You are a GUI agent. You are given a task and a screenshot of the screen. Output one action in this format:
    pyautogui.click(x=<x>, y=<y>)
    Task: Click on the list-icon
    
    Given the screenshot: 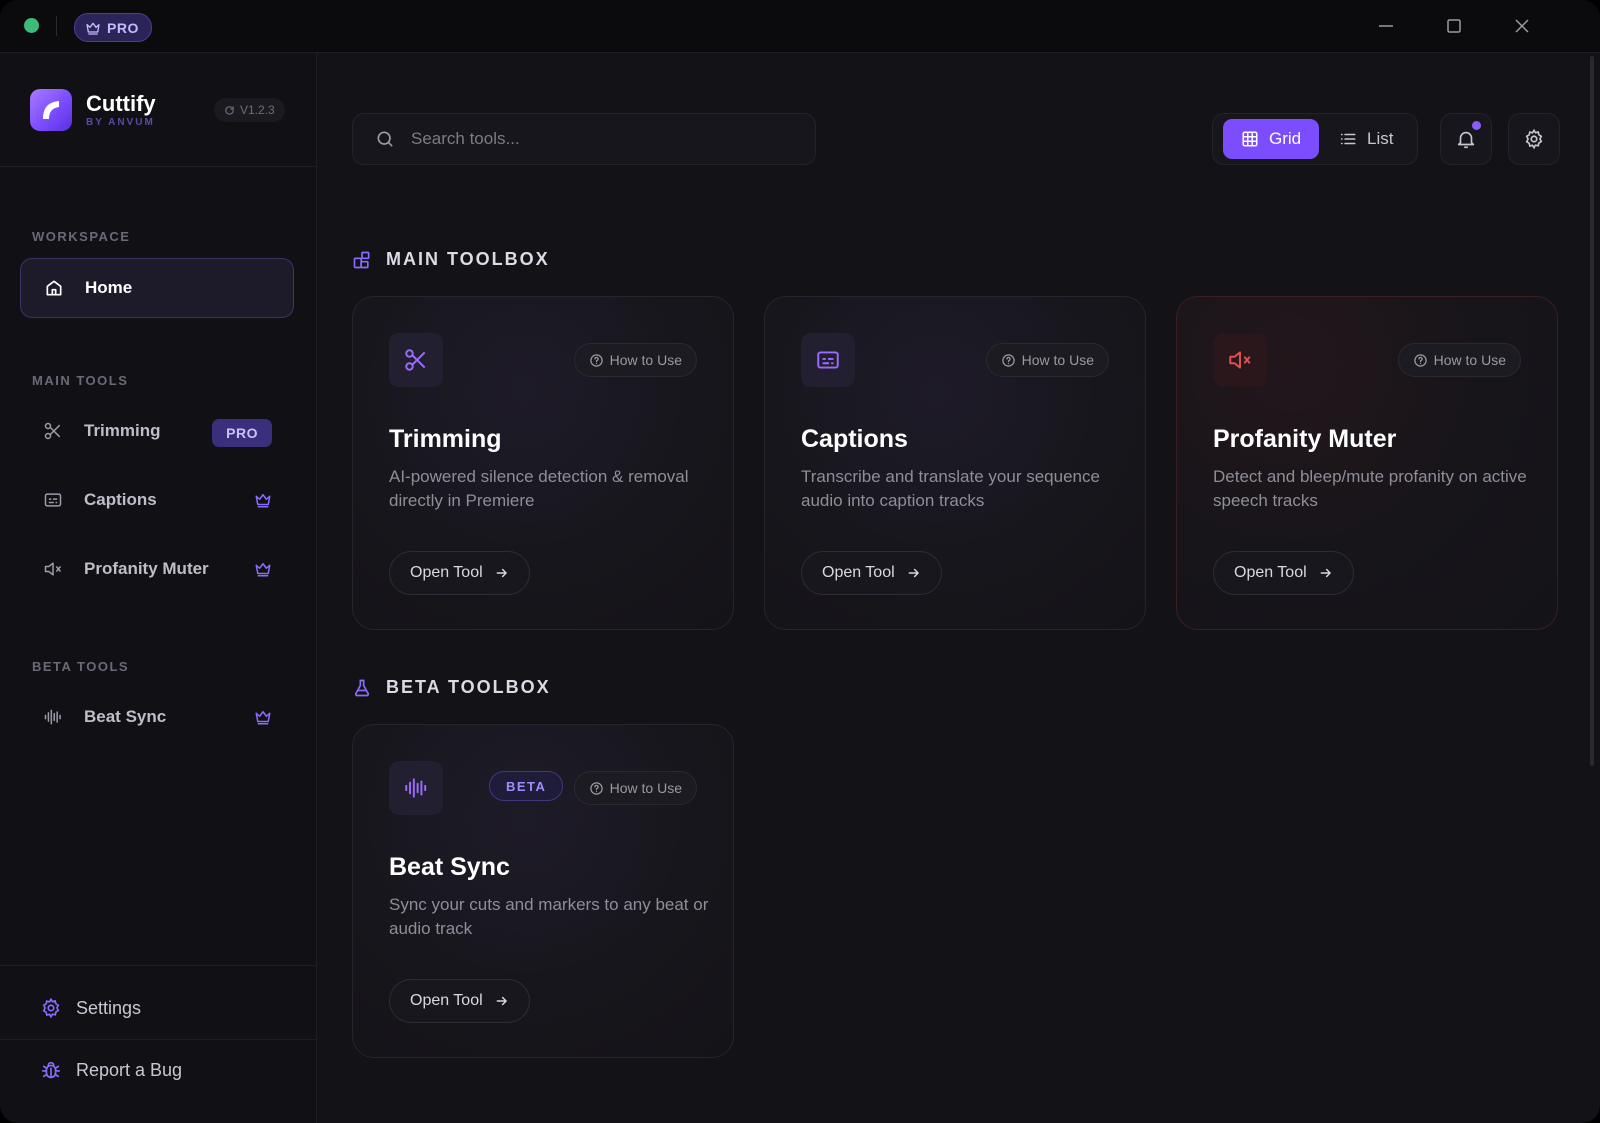 What is the action you would take?
    pyautogui.click(x=1348, y=139)
    